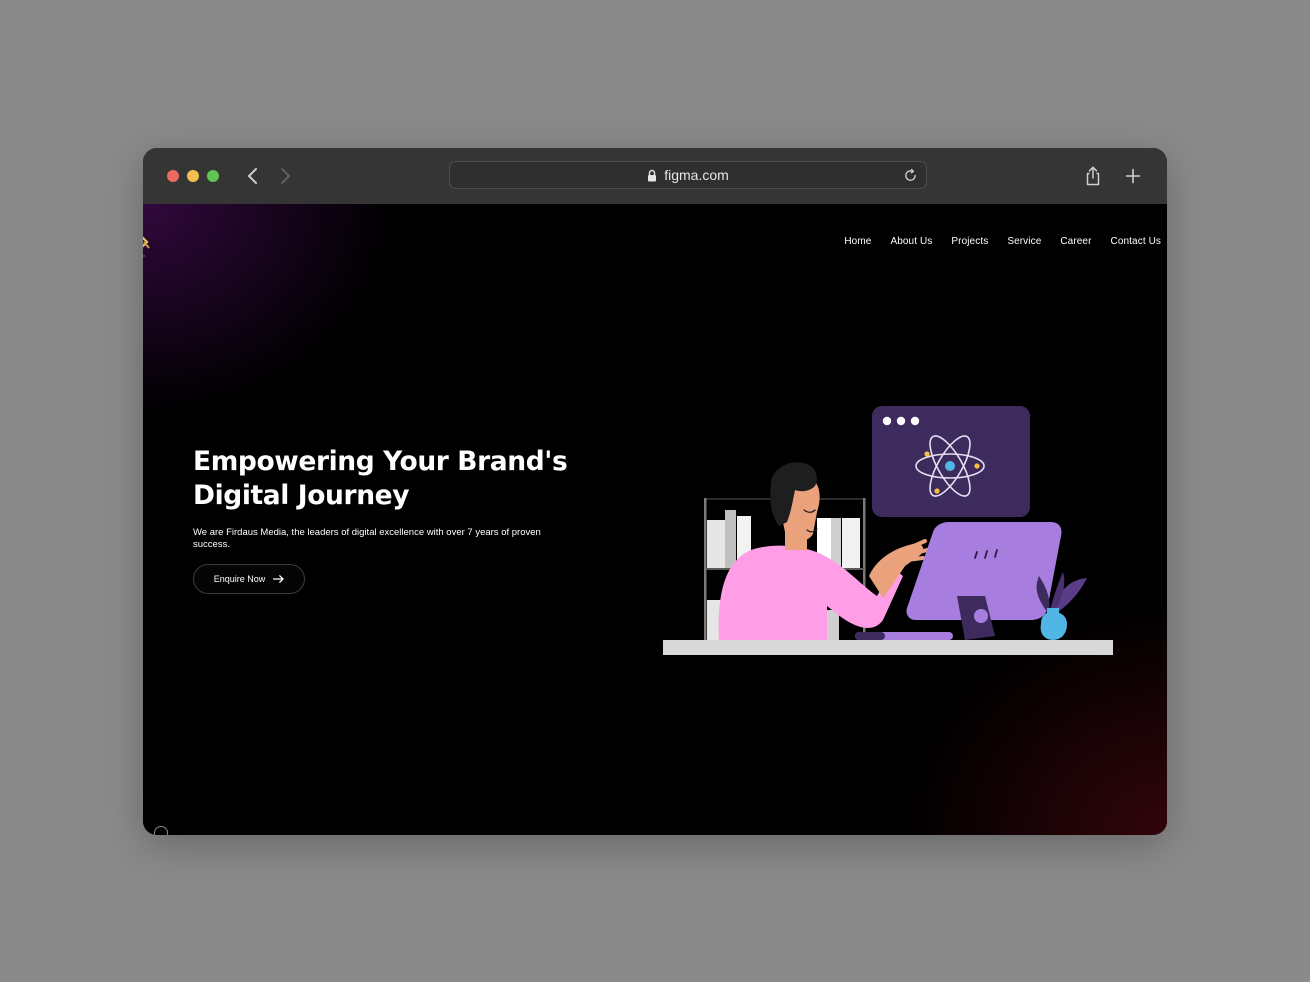 This screenshot has width=1310, height=982. What do you see at coordinates (1133, 176) in the screenshot?
I see `new-tab-plus-icon` at bounding box center [1133, 176].